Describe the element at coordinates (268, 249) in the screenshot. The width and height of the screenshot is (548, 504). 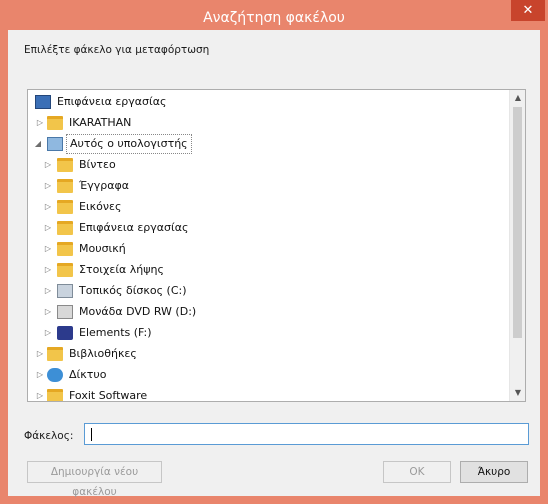
I see `tree-item-music: ▷ Μουσική` at that location.